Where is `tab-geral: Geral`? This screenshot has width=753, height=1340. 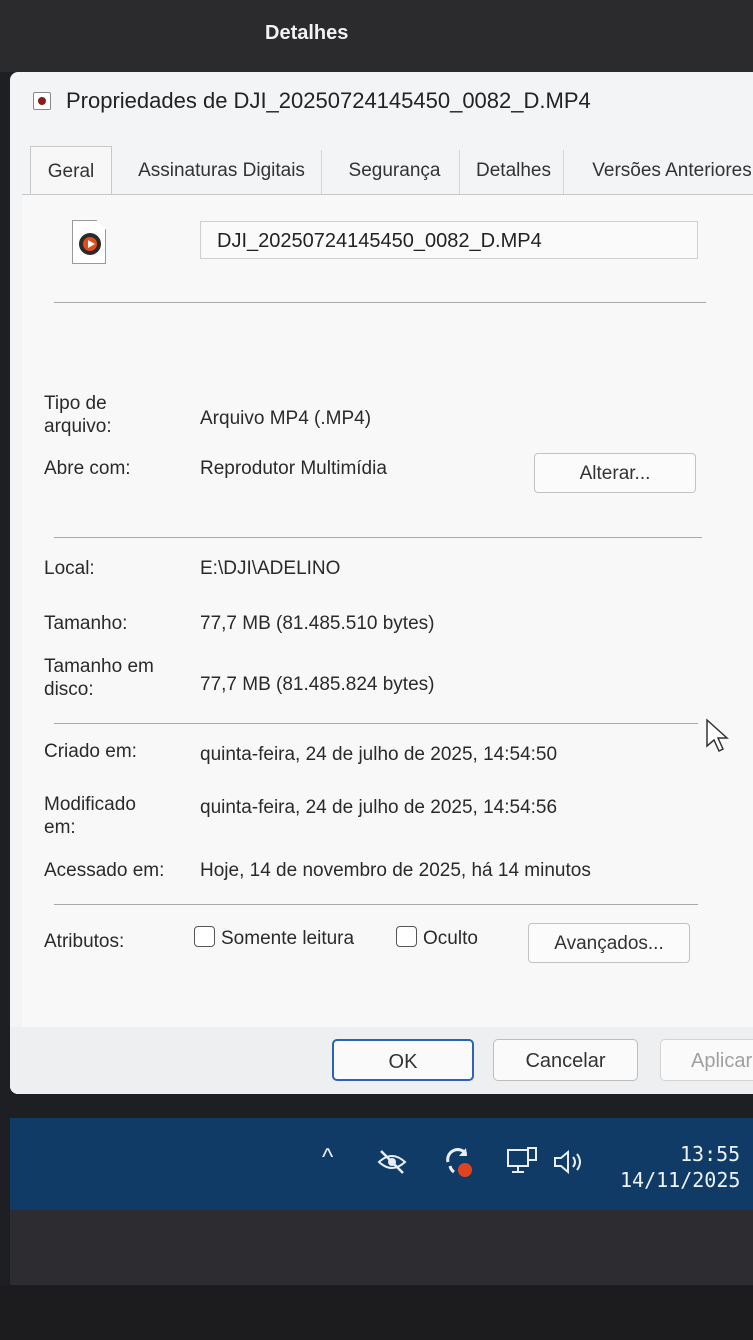
tab-geral: Geral is located at coordinates (71, 171).